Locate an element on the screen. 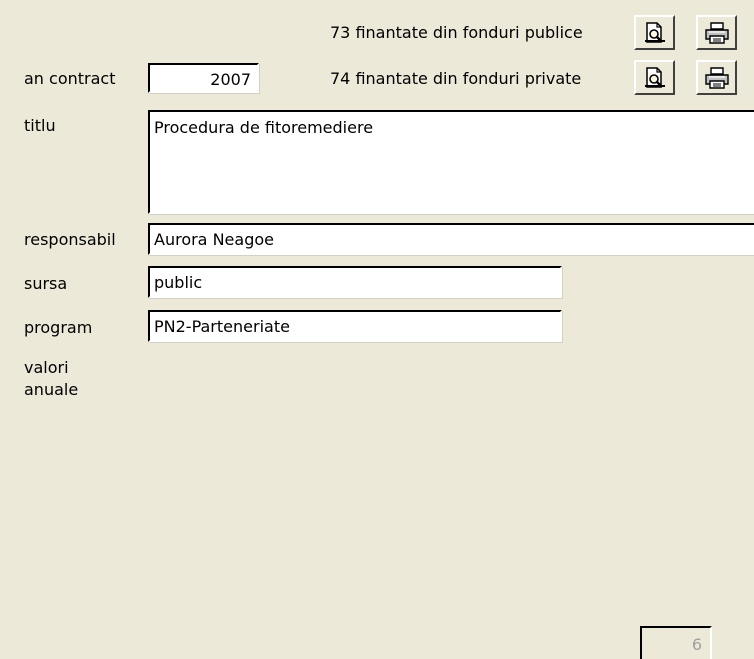  an-contract-field: 2007 is located at coordinates (203, 78).